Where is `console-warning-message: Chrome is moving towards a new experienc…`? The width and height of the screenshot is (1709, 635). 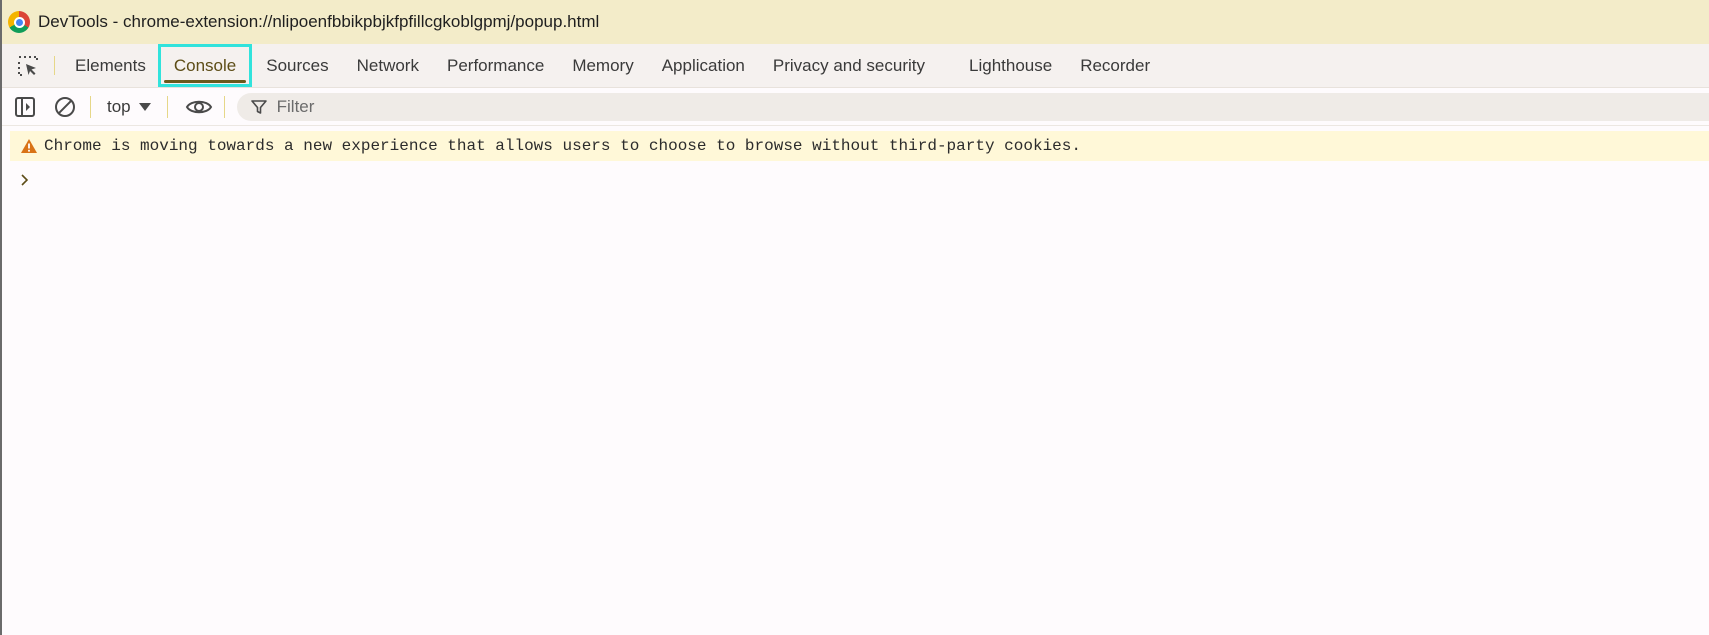
console-warning-message: Chrome is moving towards a new experienc… is located at coordinates (859, 146).